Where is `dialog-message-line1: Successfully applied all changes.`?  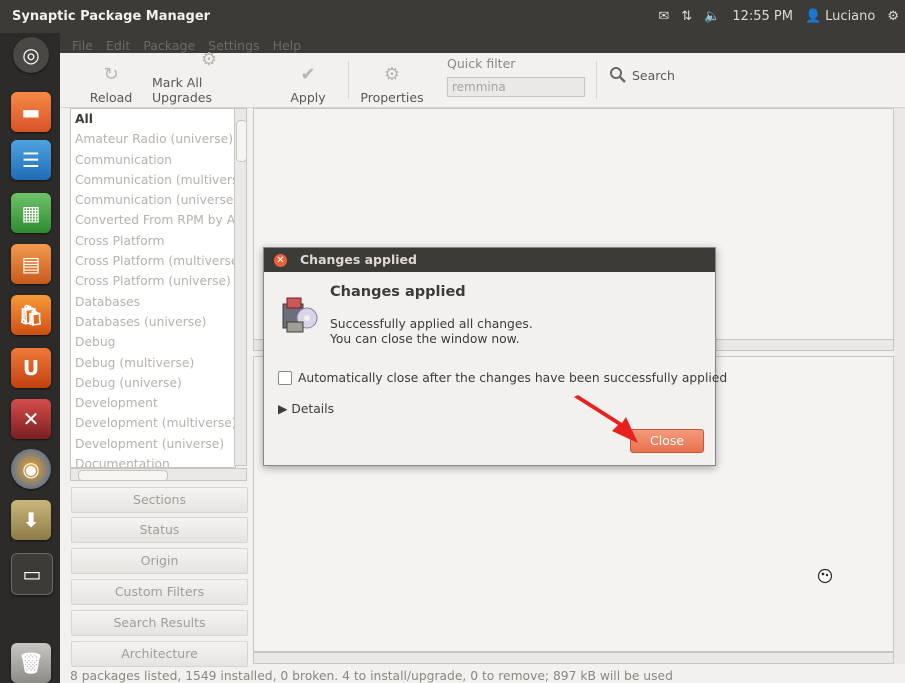
dialog-message-line1: Successfully applied all changes. is located at coordinates (431, 324).